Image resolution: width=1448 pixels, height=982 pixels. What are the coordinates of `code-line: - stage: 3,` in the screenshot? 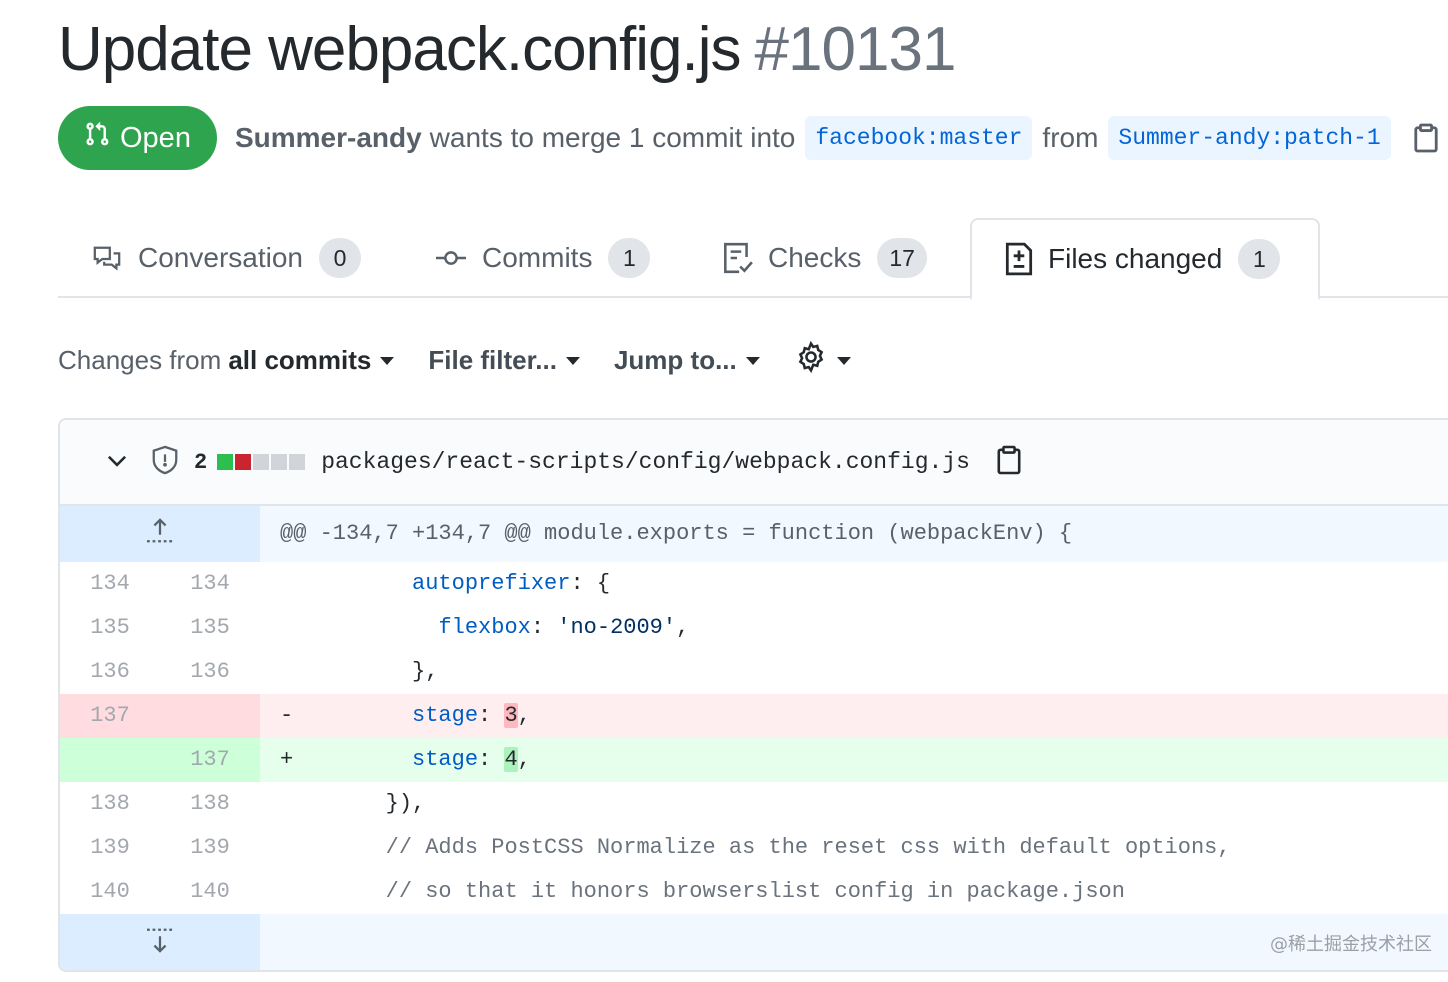 It's located at (854, 716).